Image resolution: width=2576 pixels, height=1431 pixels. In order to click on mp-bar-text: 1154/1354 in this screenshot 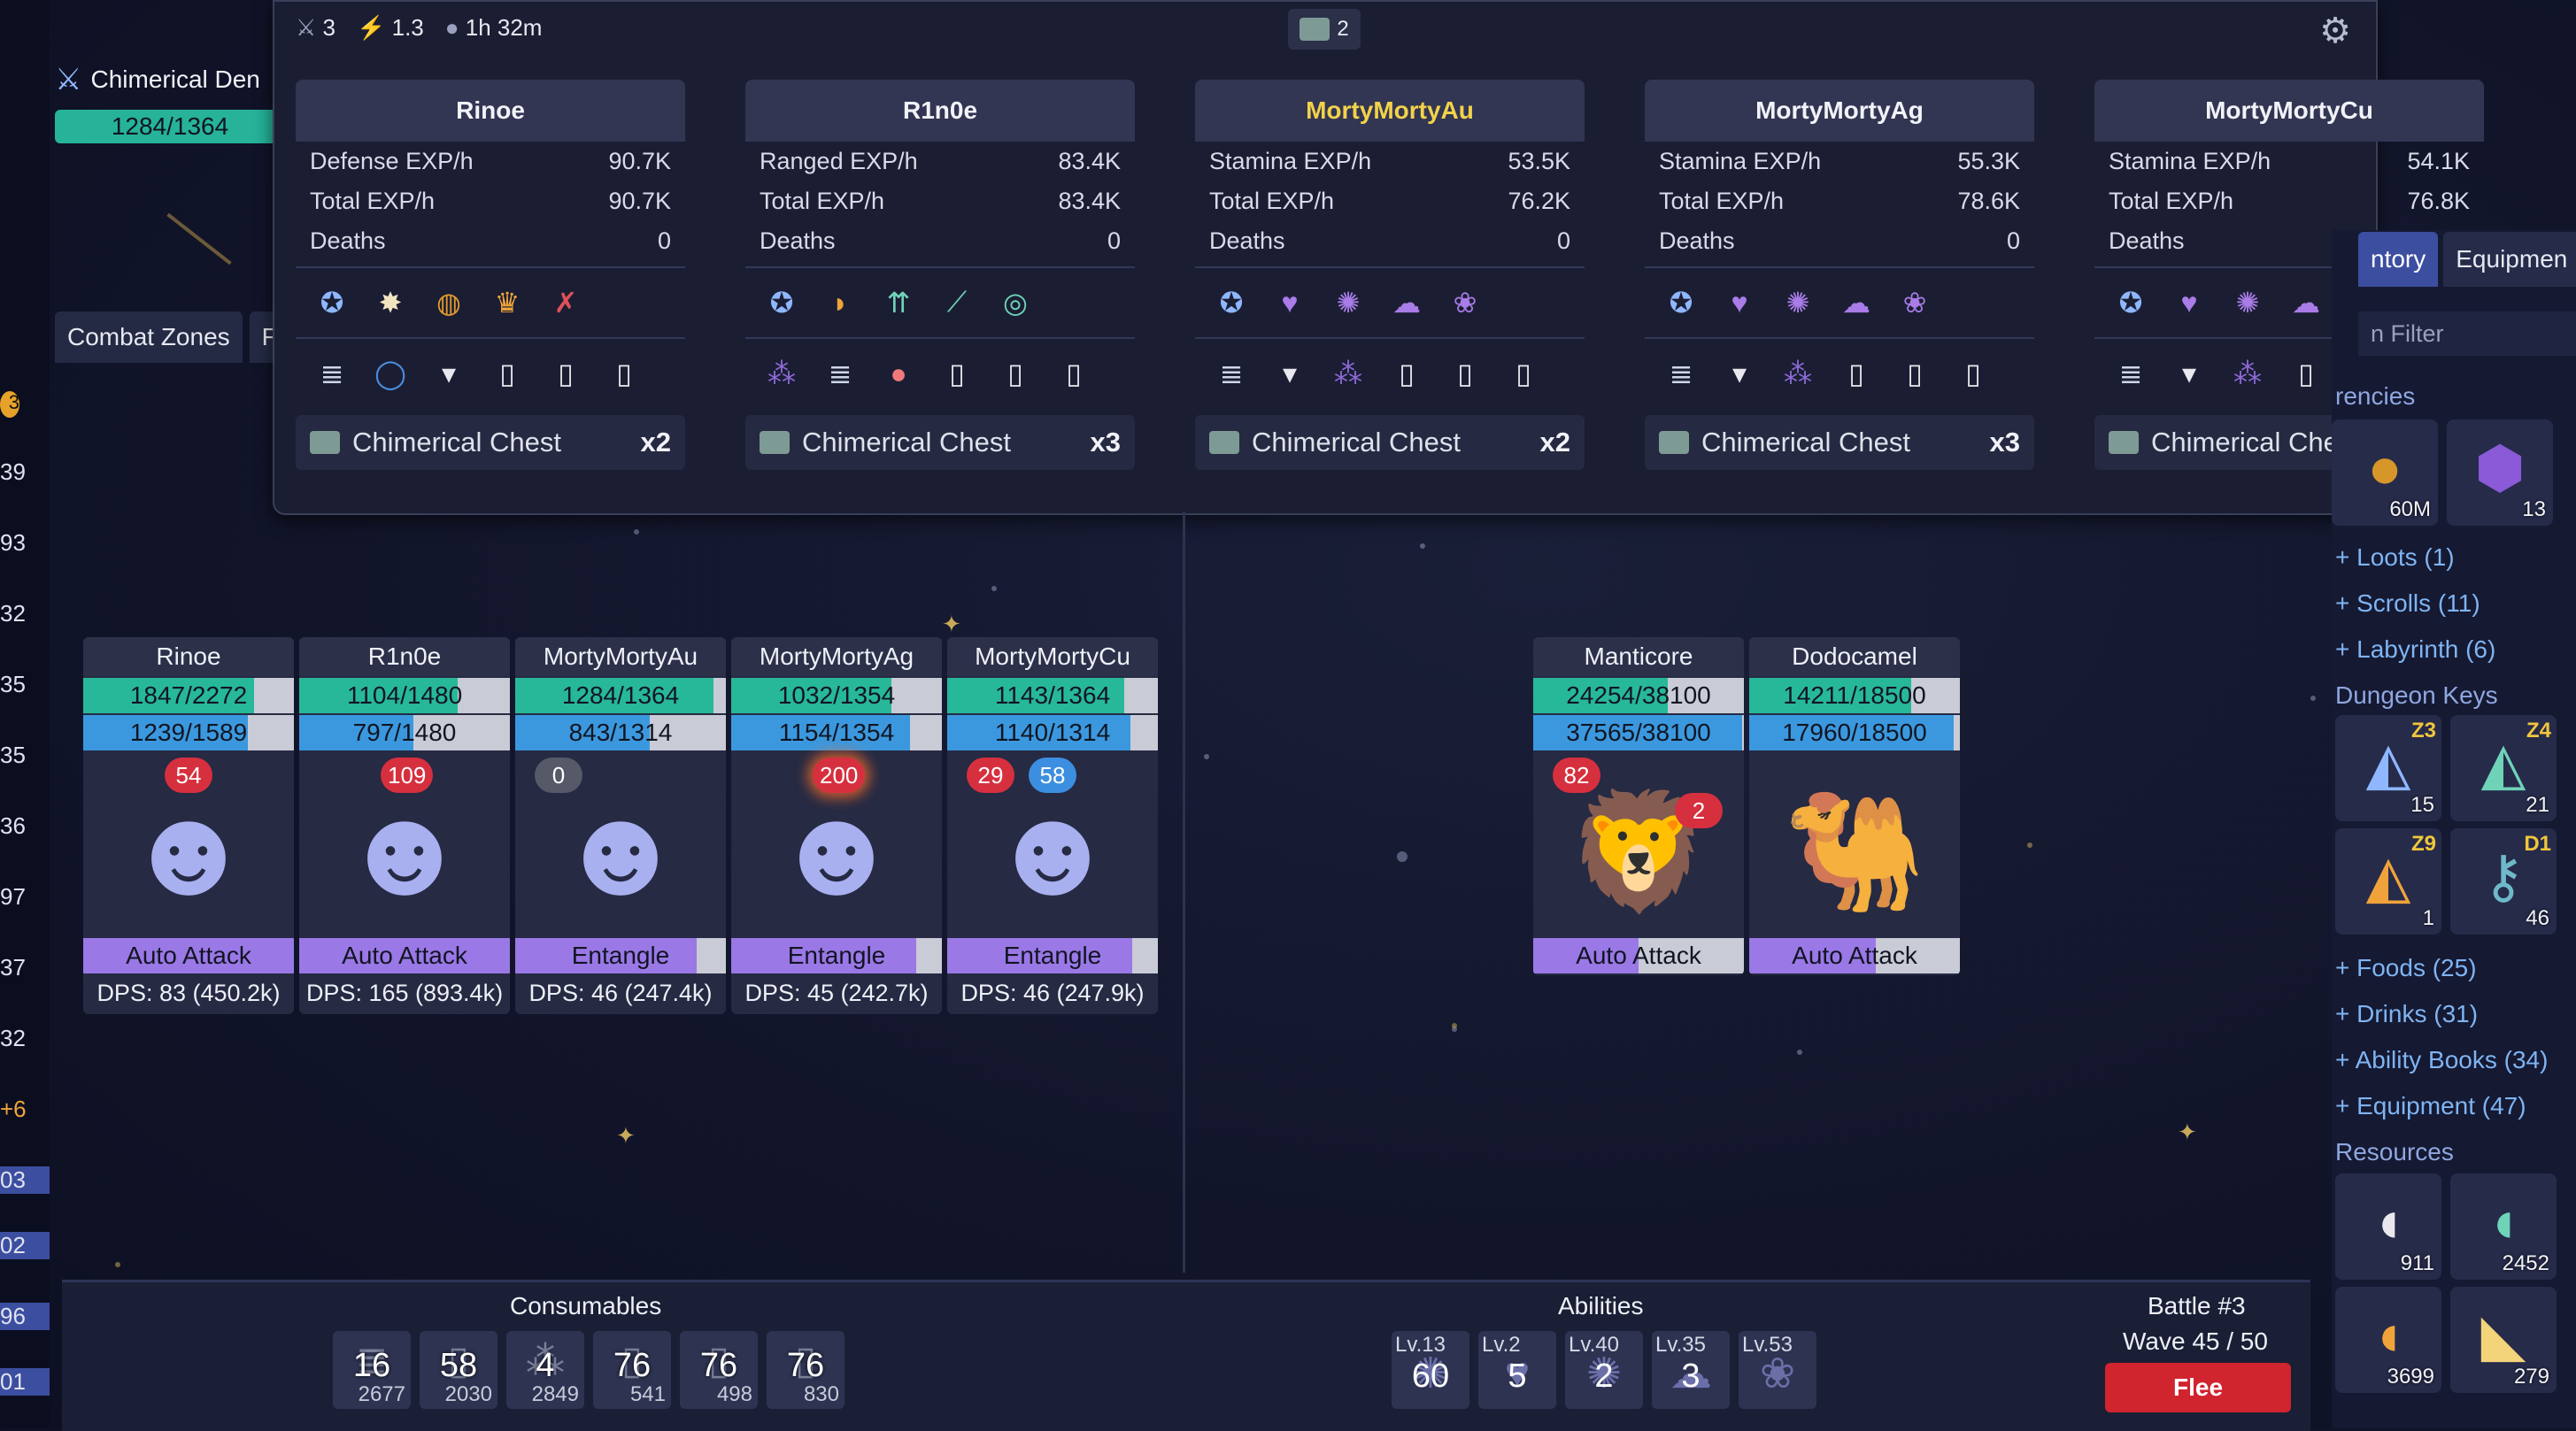, I will do `click(836, 732)`.